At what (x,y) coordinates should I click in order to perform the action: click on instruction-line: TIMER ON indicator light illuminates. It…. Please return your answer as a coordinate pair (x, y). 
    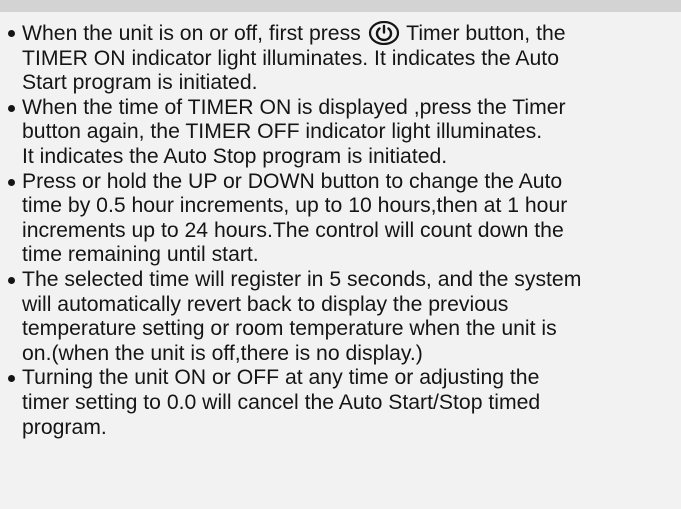
    Looking at the image, I should click on (290, 58).